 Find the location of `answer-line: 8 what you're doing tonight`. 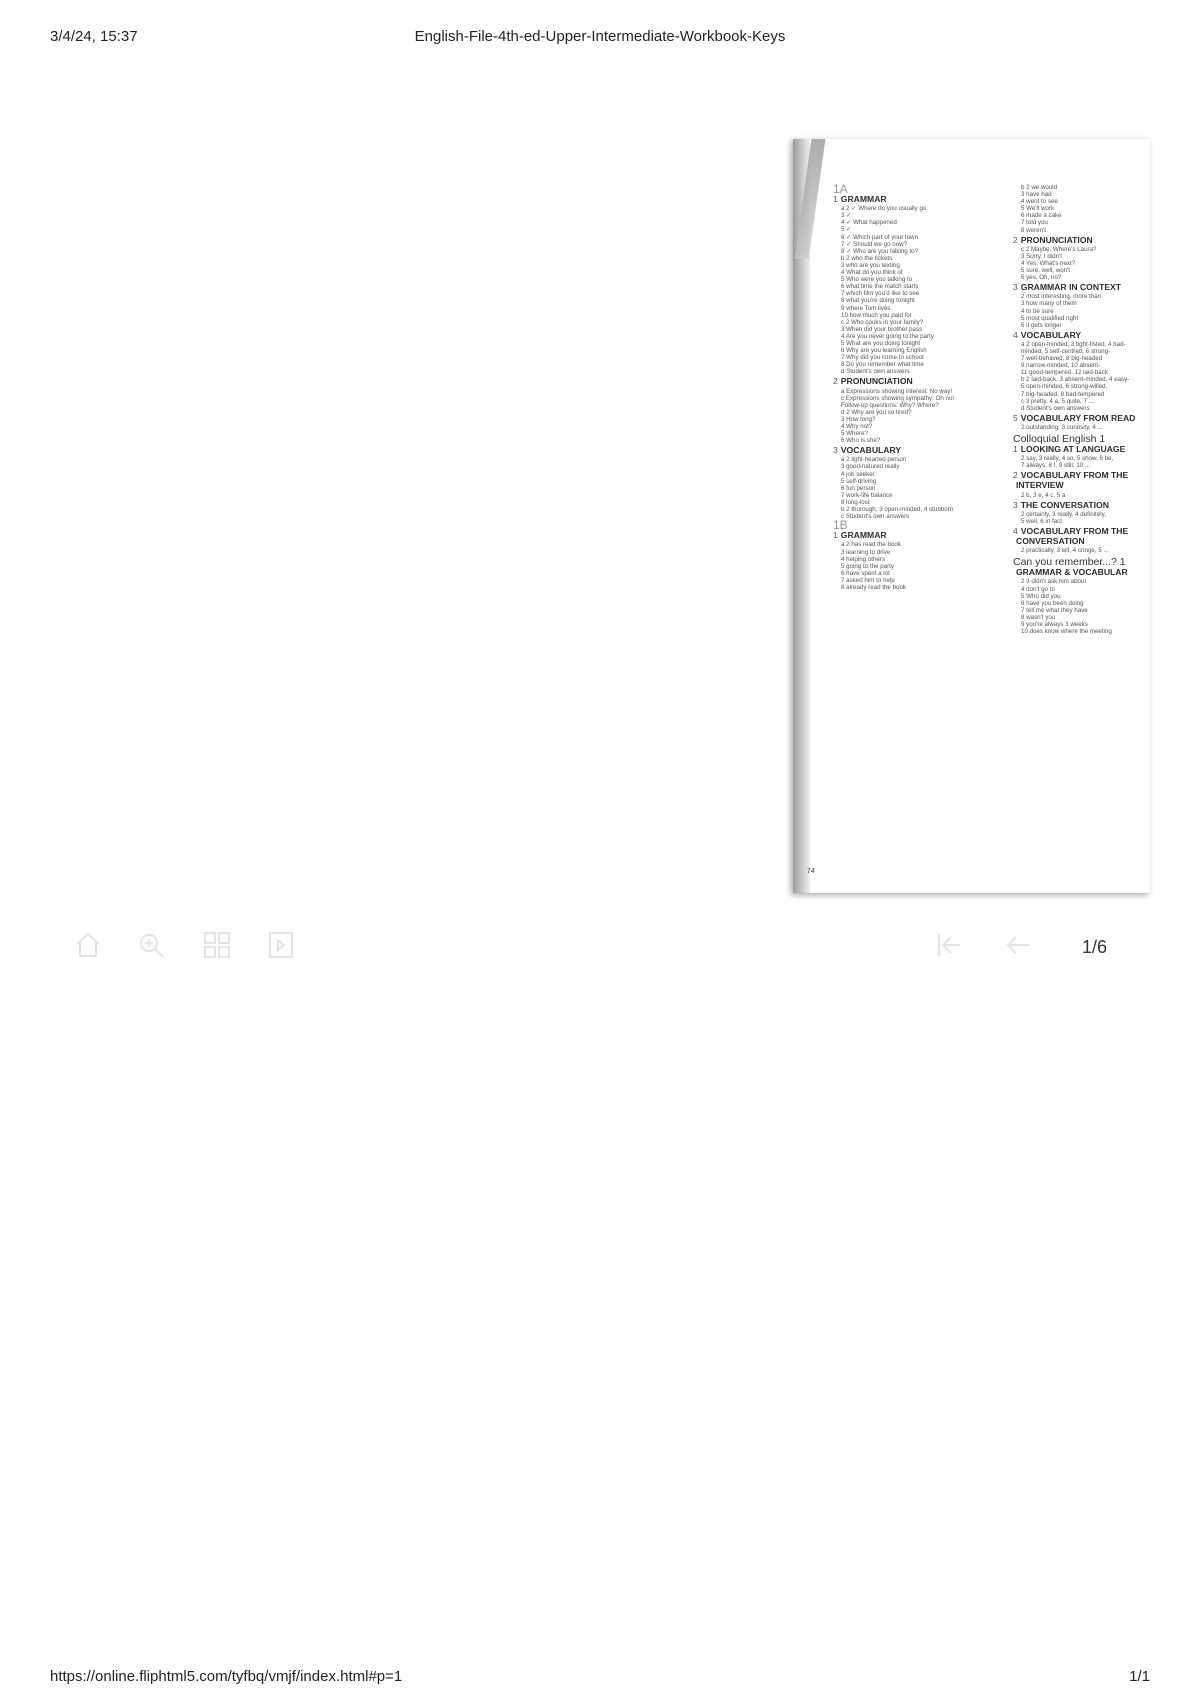

answer-line: 8 what you're doing tonight is located at coordinates (878, 301).